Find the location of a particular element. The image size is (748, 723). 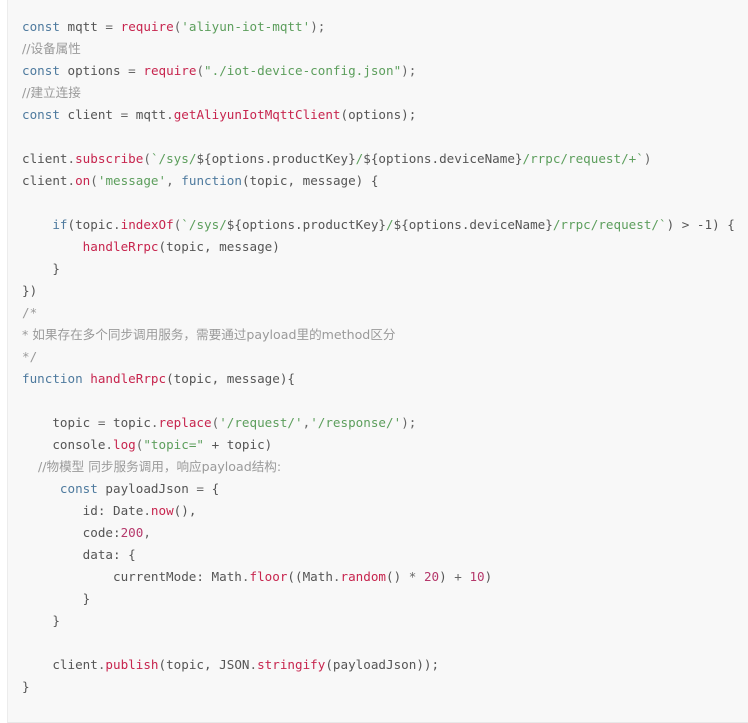

code-line: id: Date.now(), is located at coordinates (378, 511).